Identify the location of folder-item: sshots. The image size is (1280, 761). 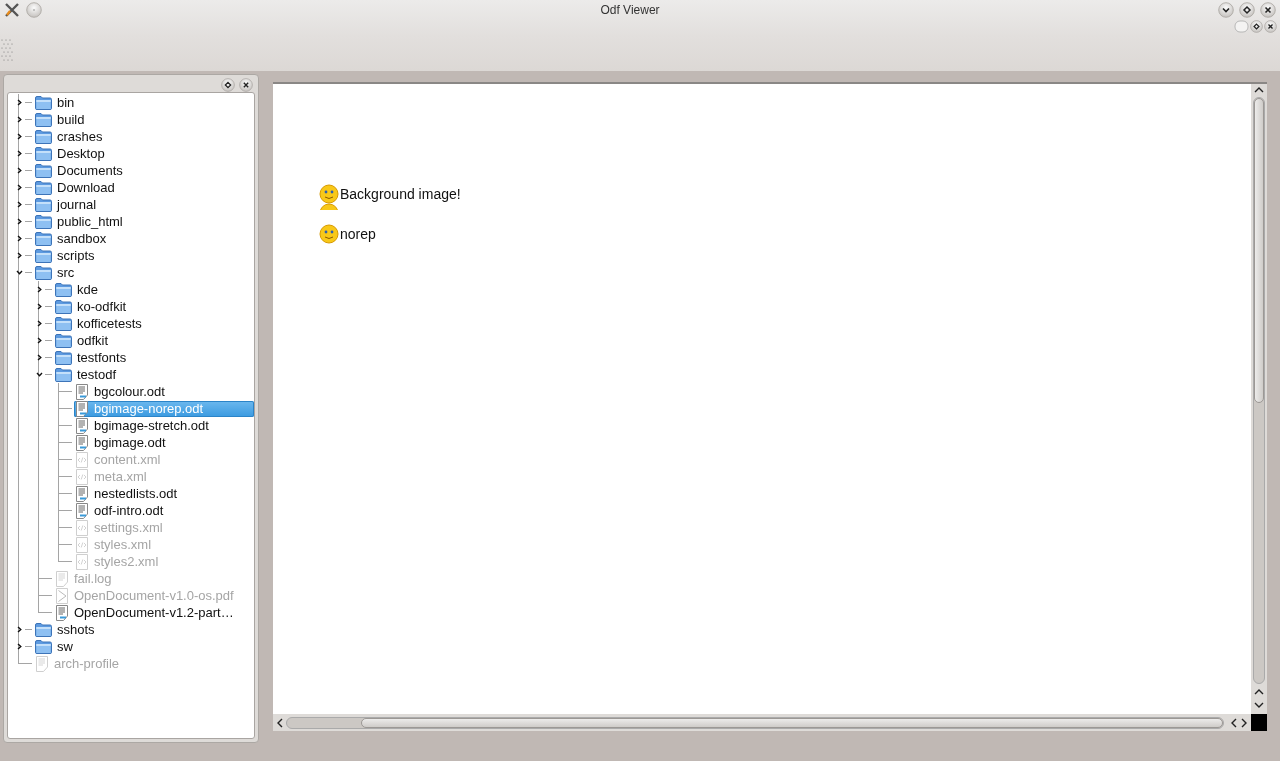
(144, 629).